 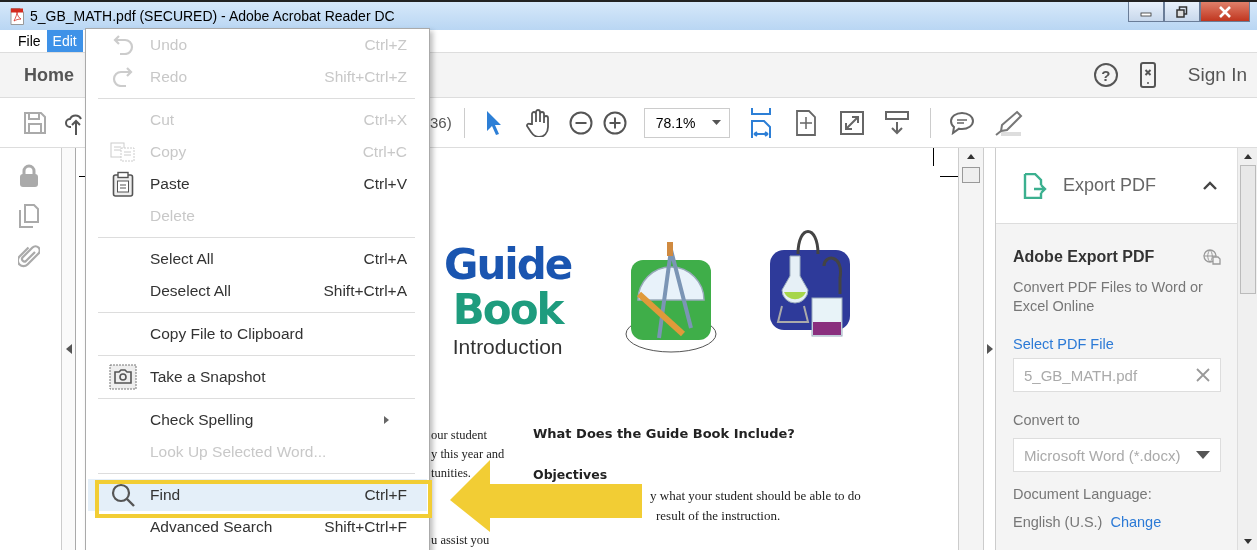 What do you see at coordinates (459, 435) in the screenshot?
I see `body-text-line: our student` at bounding box center [459, 435].